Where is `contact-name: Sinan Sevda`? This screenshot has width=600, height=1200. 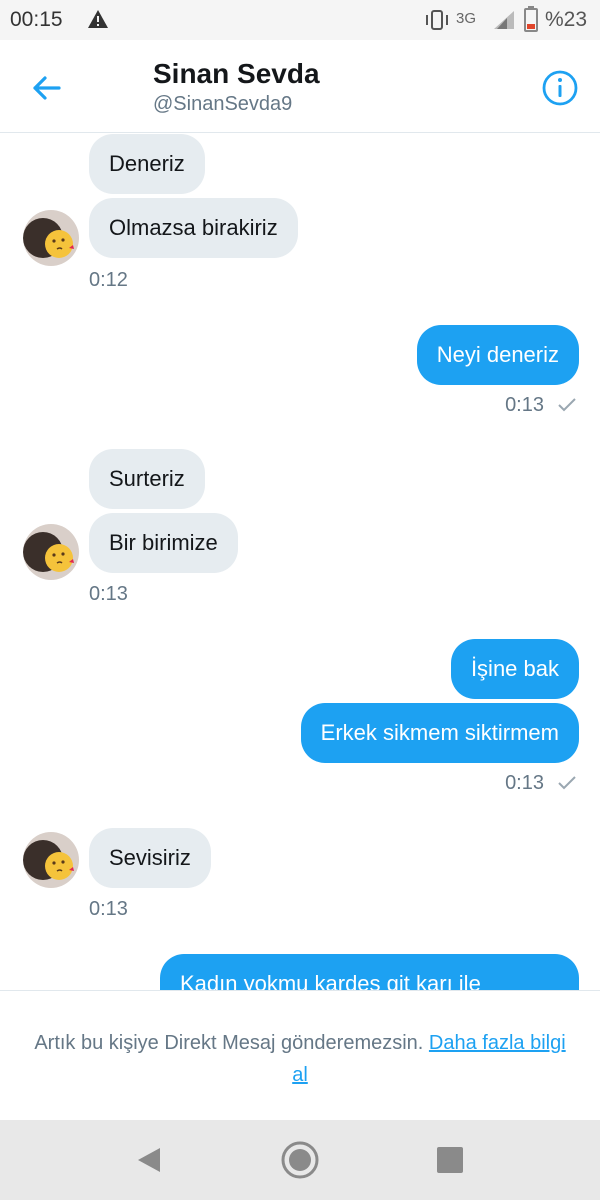
contact-name: Sinan Sevda is located at coordinates (236, 74).